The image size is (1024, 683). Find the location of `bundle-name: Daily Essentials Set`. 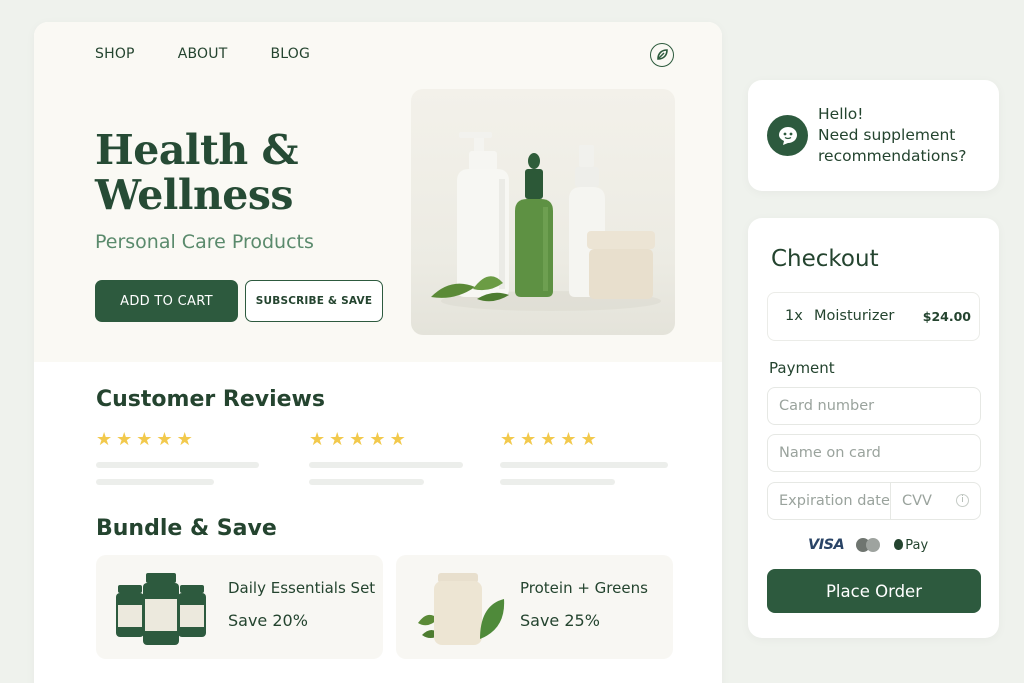

bundle-name: Daily Essentials Set is located at coordinates (302, 588).